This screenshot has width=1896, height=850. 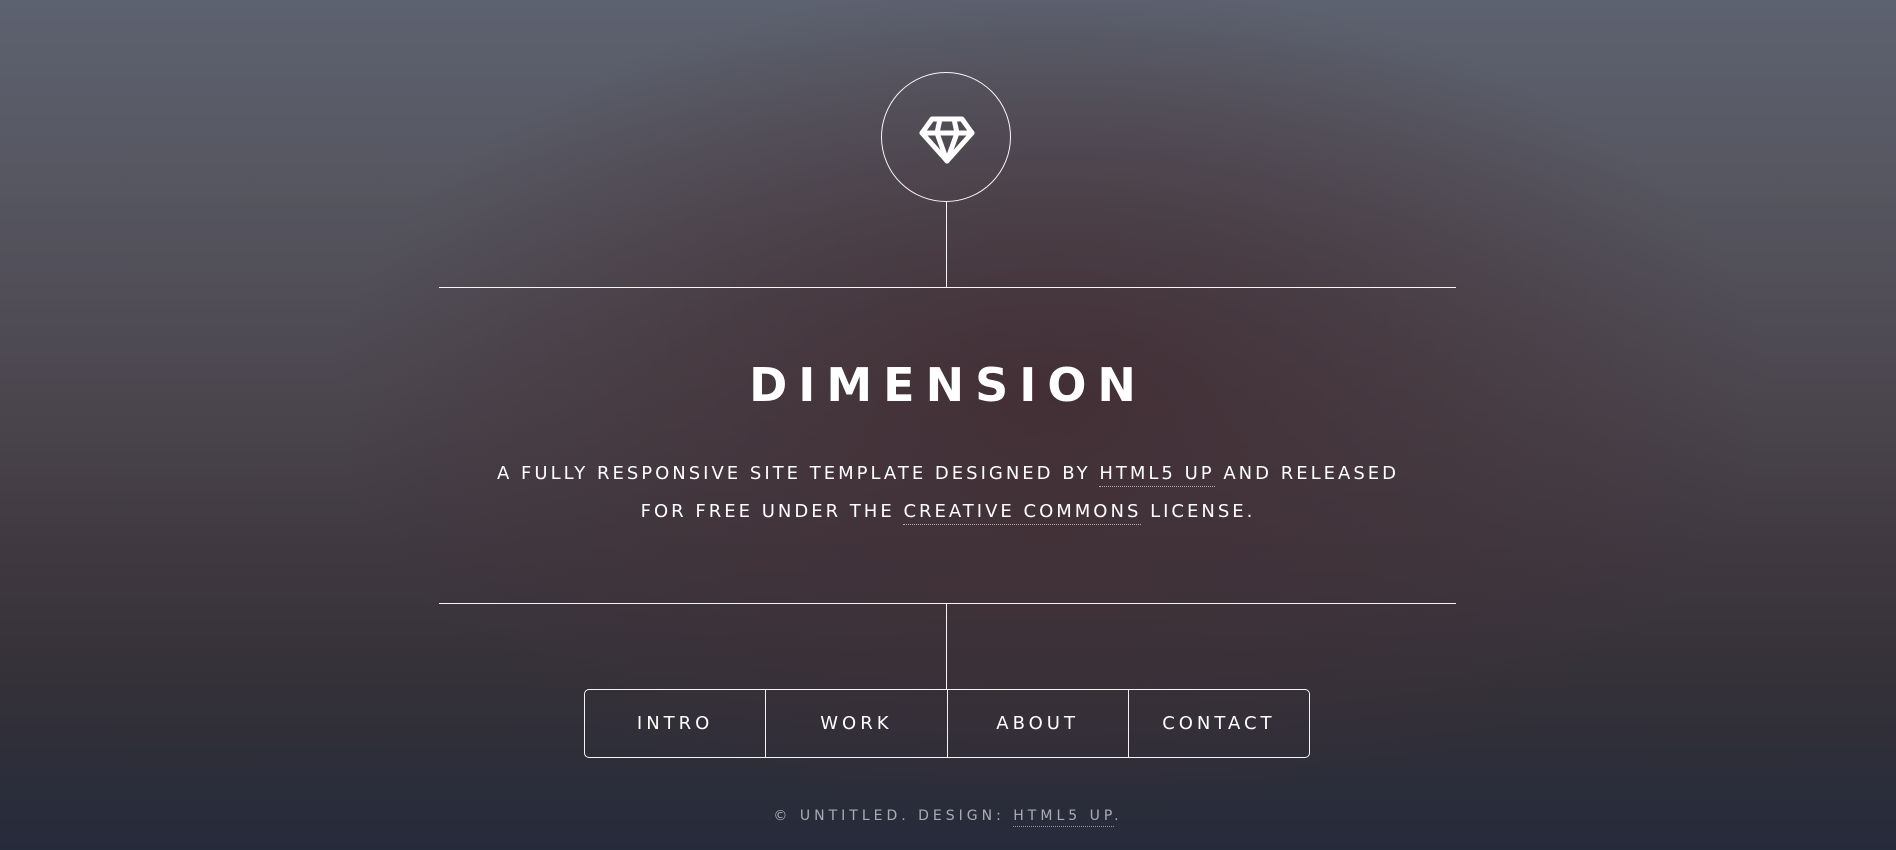 I want to click on logo, so click(x=946, y=137).